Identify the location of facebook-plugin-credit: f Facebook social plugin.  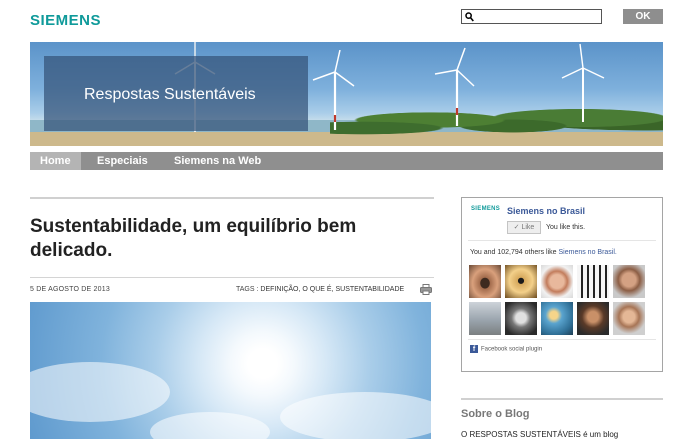
(506, 349).